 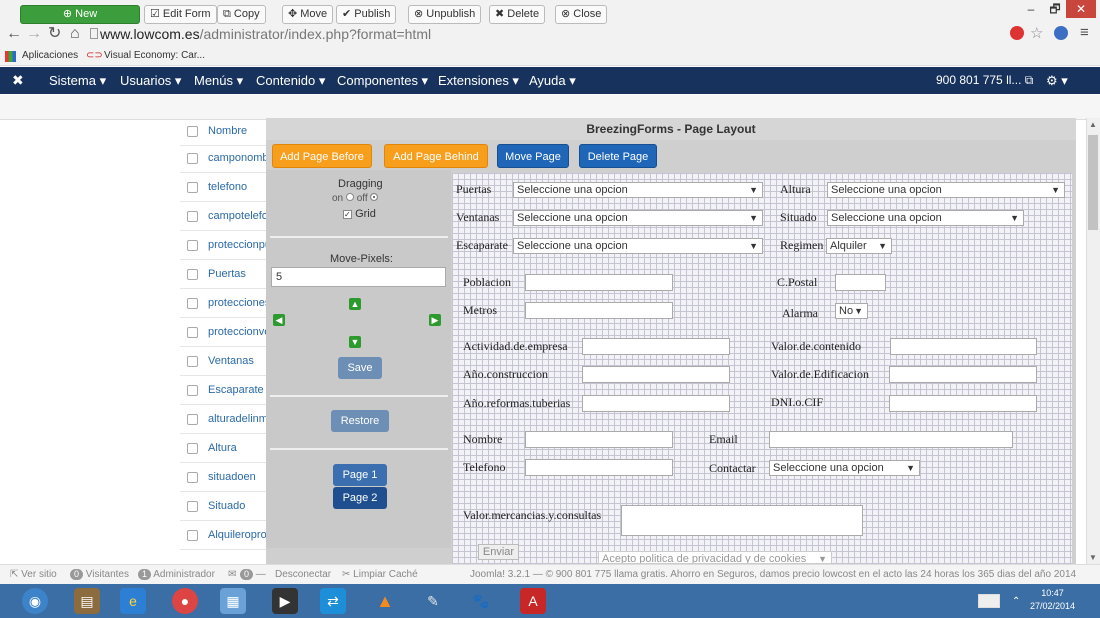 I want to click on list-item: Puertas, so click(x=225, y=274).